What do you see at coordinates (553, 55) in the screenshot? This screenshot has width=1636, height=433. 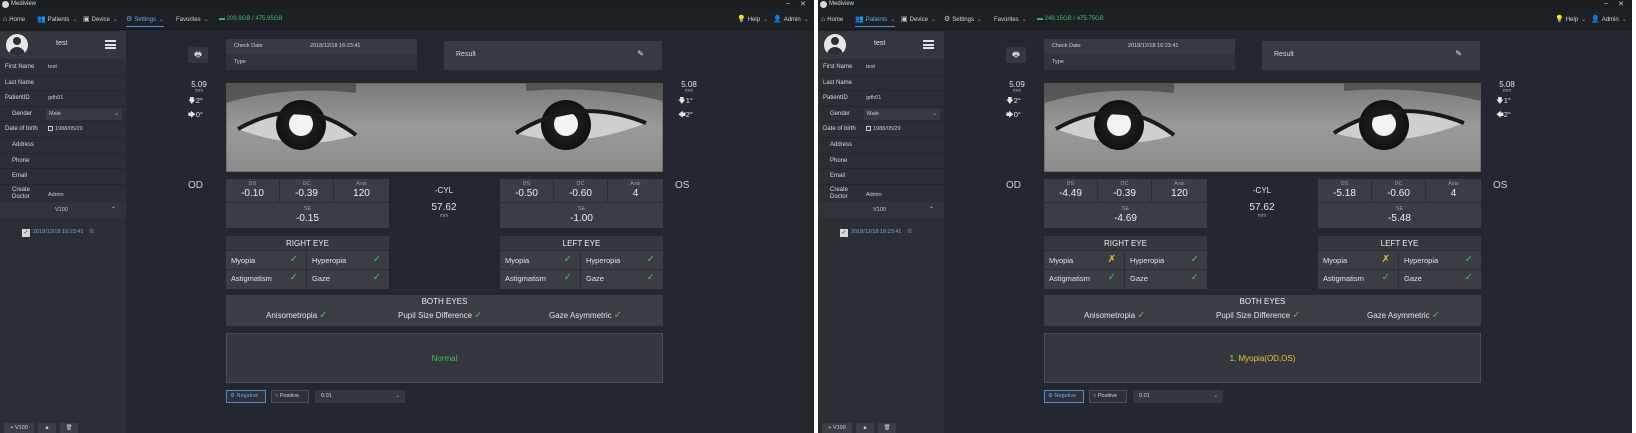 I see `result-field: Result ✎` at bounding box center [553, 55].